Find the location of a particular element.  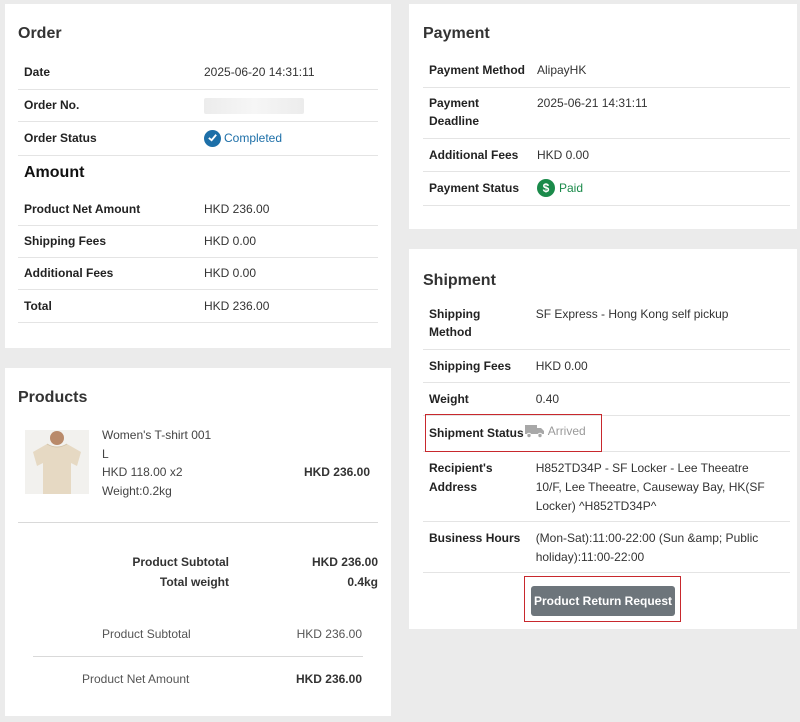

shipment-method-value: SF Express - Hong Kong self pickup is located at coordinates (659, 323).